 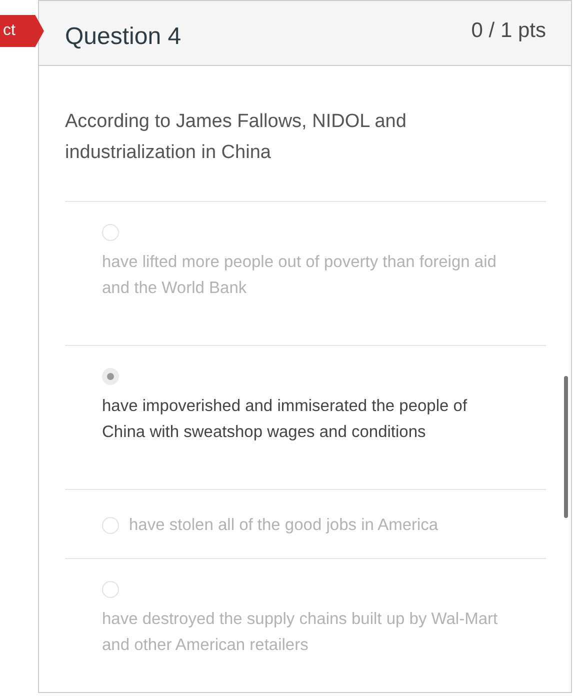 I want to click on question-text: According to James Fallows, NIDOL and industrialization in China, so click(x=236, y=137).